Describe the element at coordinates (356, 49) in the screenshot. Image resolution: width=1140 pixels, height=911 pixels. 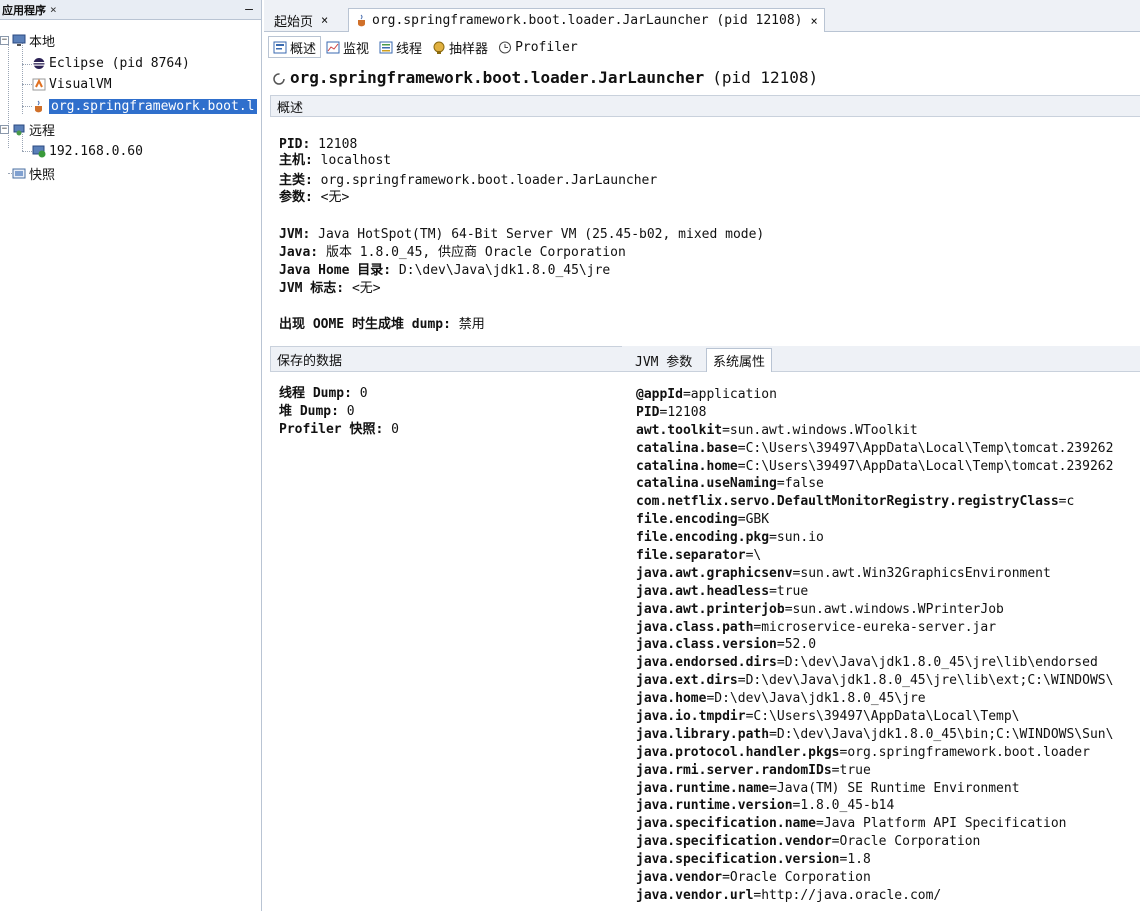
I see `tab-monitor-label: 监视` at that location.